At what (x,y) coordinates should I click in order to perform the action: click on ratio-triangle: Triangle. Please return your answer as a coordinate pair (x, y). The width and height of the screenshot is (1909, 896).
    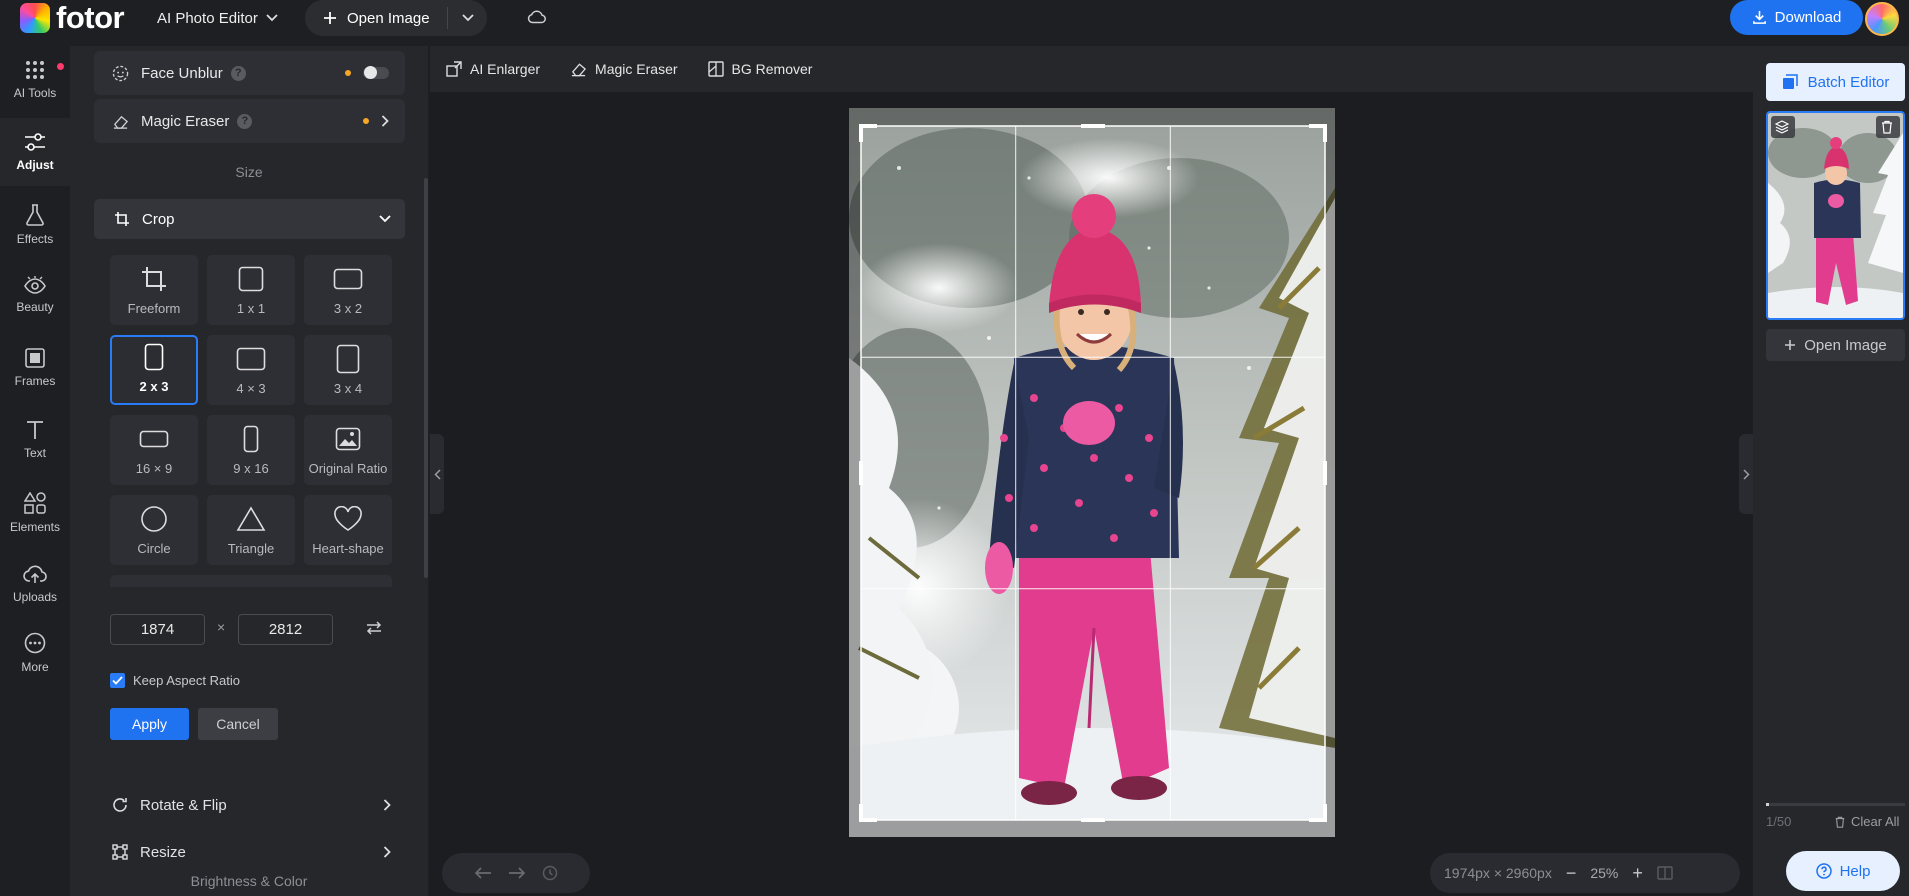
    Looking at the image, I should click on (251, 530).